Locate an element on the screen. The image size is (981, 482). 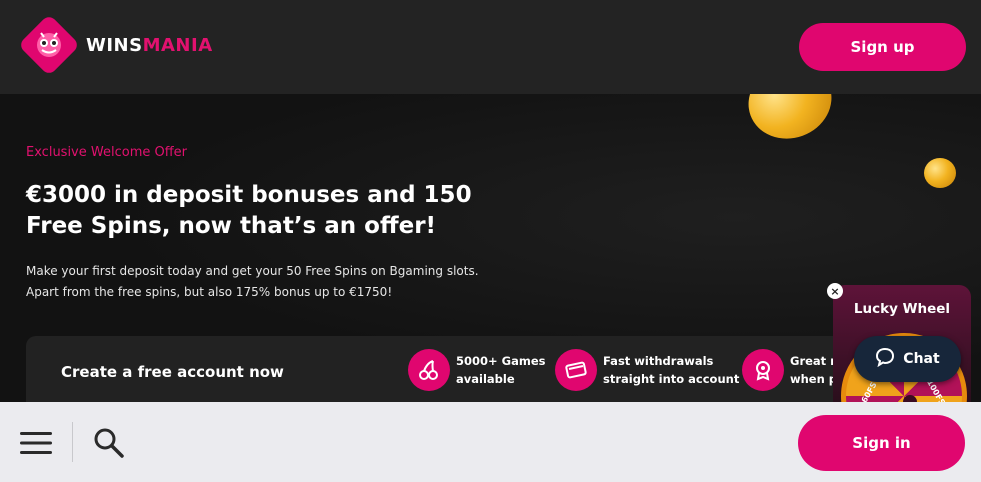
feature-text: Fast withdrawals straight into account is located at coordinates (671, 370).